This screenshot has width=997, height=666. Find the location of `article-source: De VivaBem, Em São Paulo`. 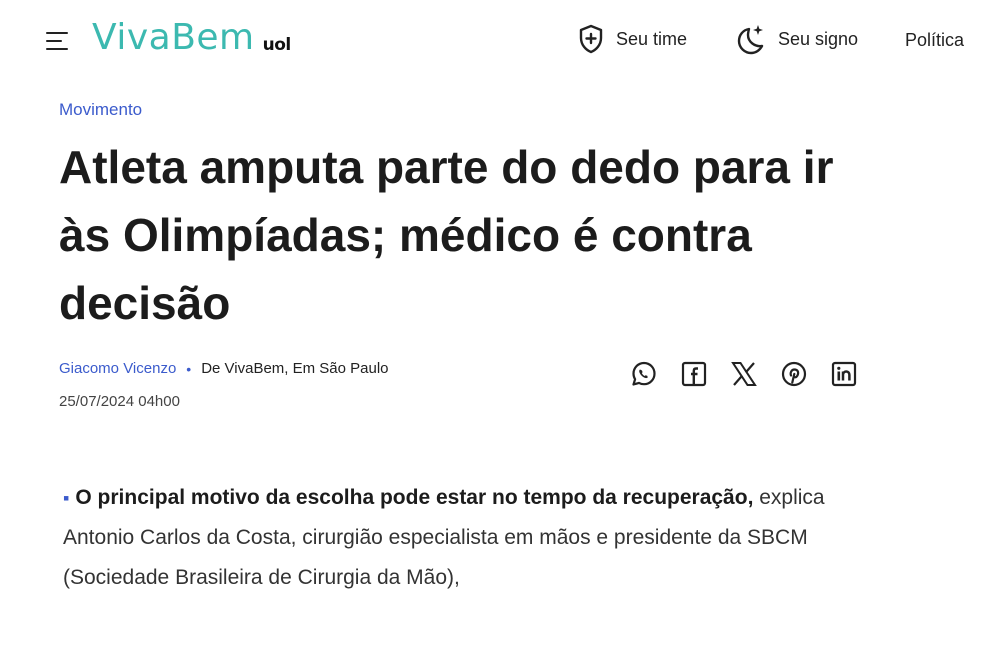

article-source: De VivaBem, Em São Paulo is located at coordinates (295, 368).